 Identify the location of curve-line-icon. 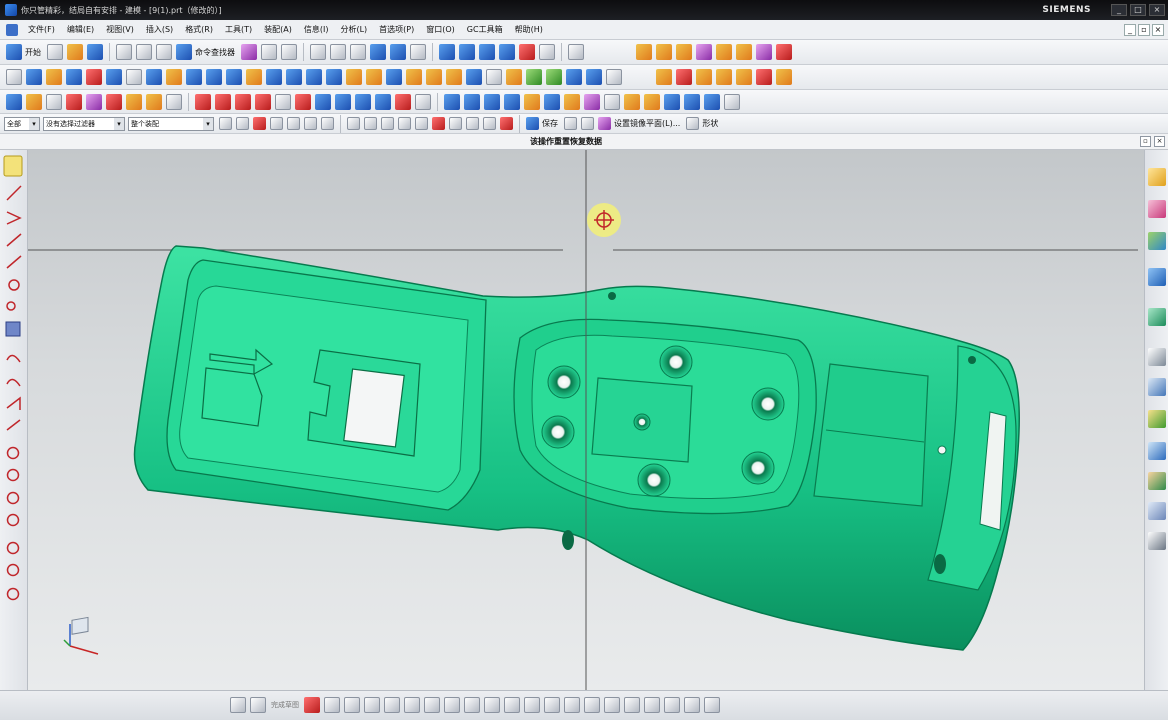
(664, 77).